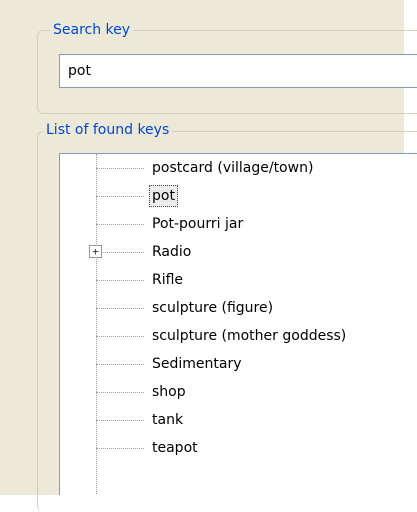 The height and width of the screenshot is (512, 417). Describe the element at coordinates (163, 196) in the screenshot. I see `tree-item-label-selected: pot` at that location.